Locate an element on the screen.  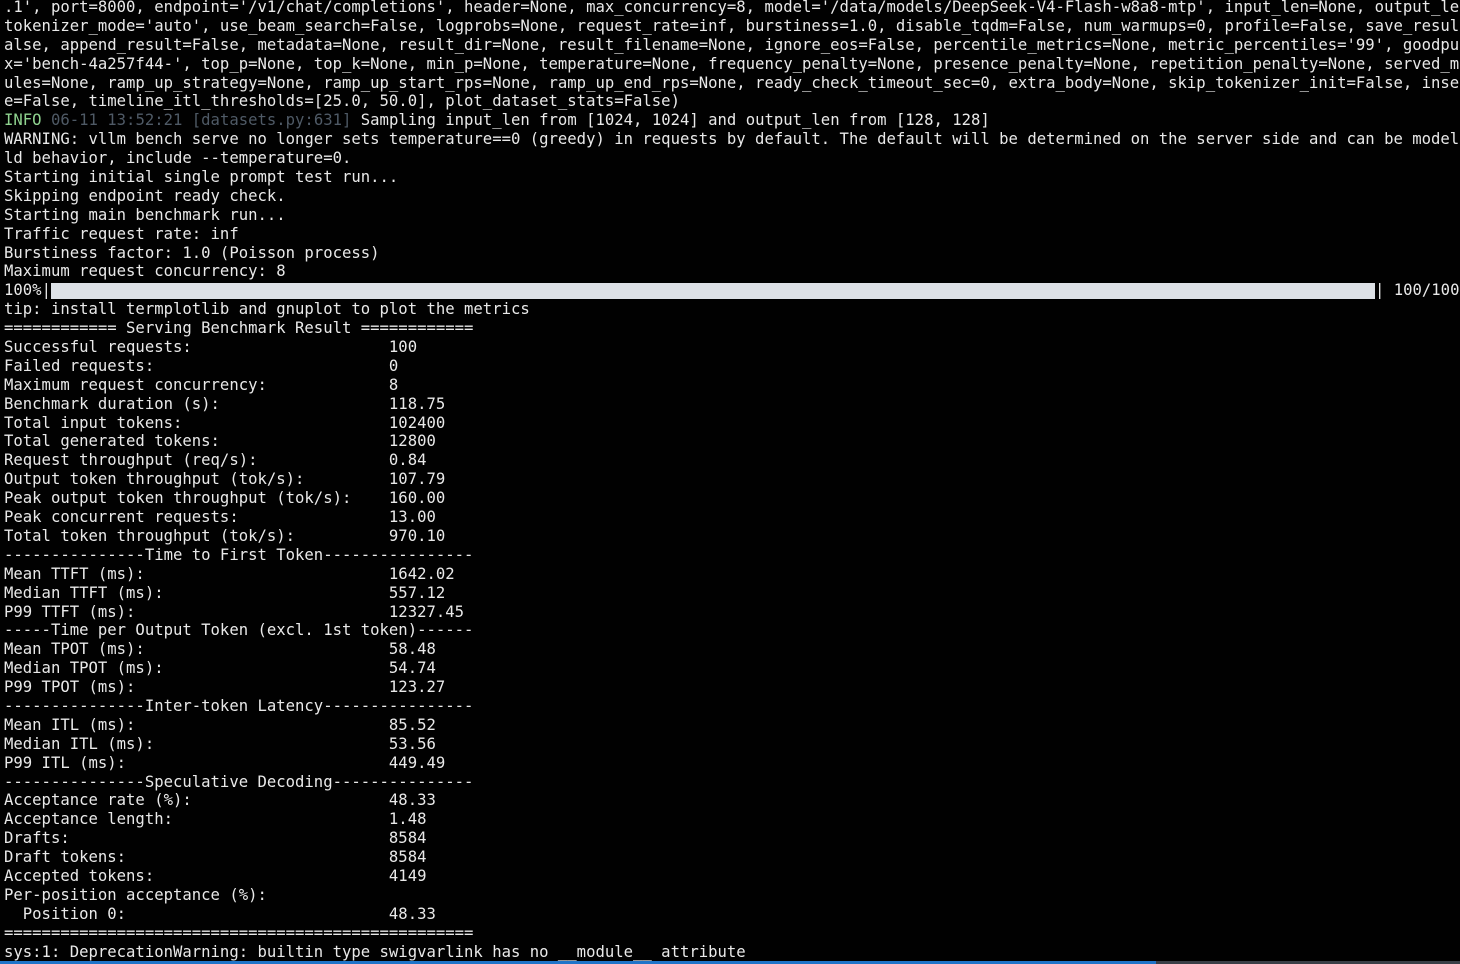
result-line: Drafts: 8584 is located at coordinates (215, 838).